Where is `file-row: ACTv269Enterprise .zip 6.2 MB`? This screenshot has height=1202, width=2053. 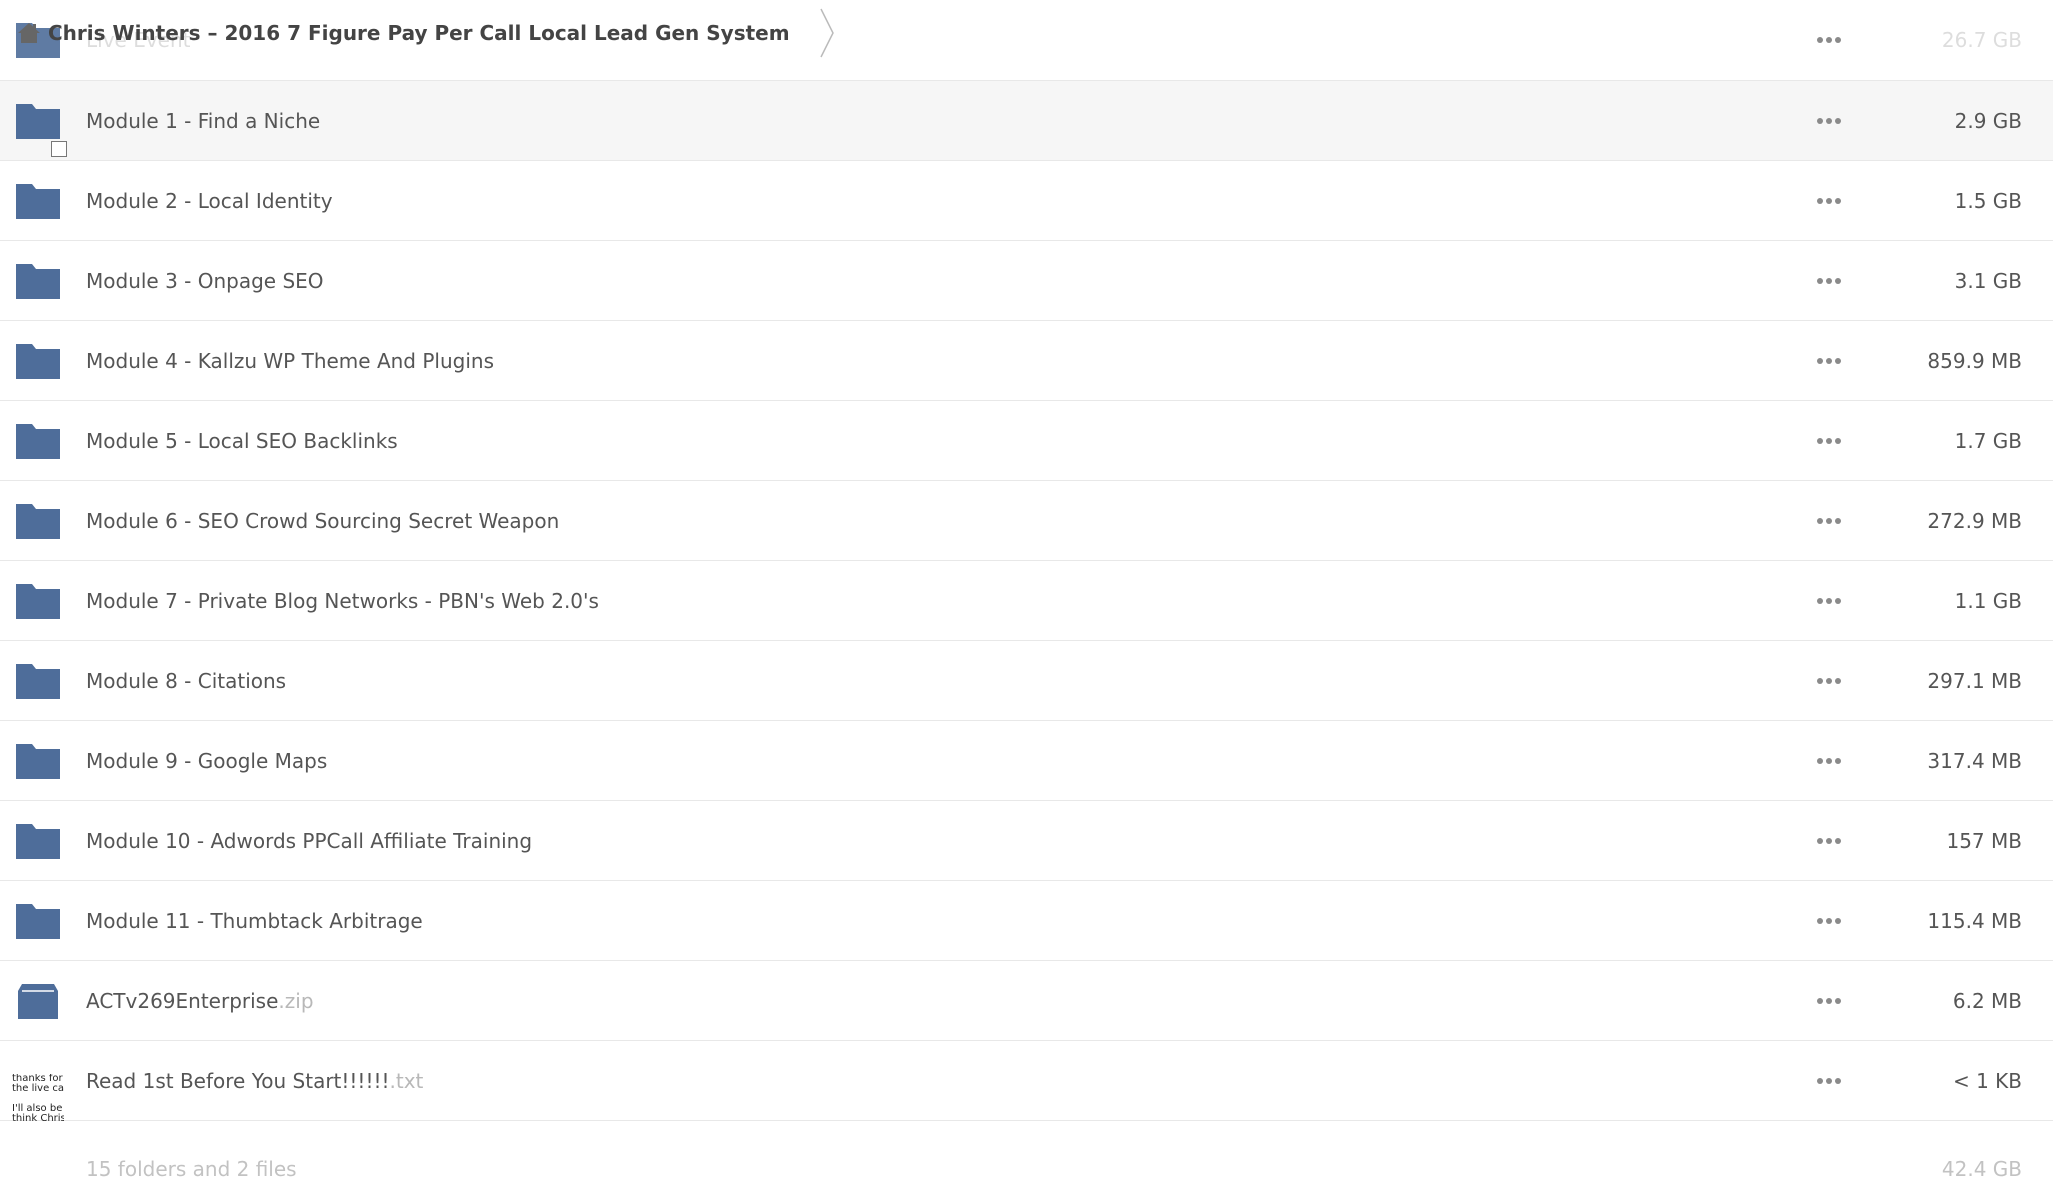
file-row: ACTv269Enterprise .zip 6.2 MB is located at coordinates (1026, 1001).